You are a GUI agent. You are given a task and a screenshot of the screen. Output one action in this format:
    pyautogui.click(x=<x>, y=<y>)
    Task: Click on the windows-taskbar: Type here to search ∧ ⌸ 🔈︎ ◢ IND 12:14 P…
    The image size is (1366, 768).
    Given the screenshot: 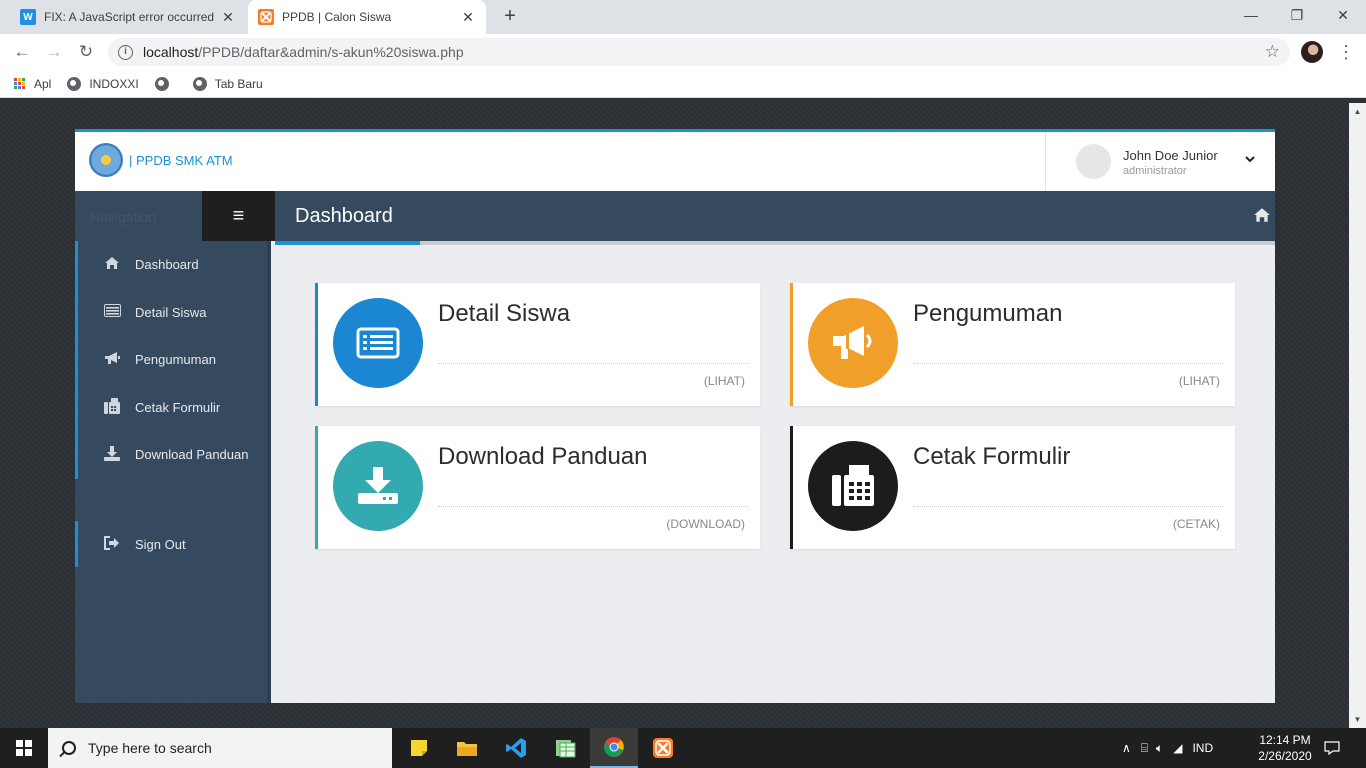 What is the action you would take?
    pyautogui.click(x=683, y=748)
    